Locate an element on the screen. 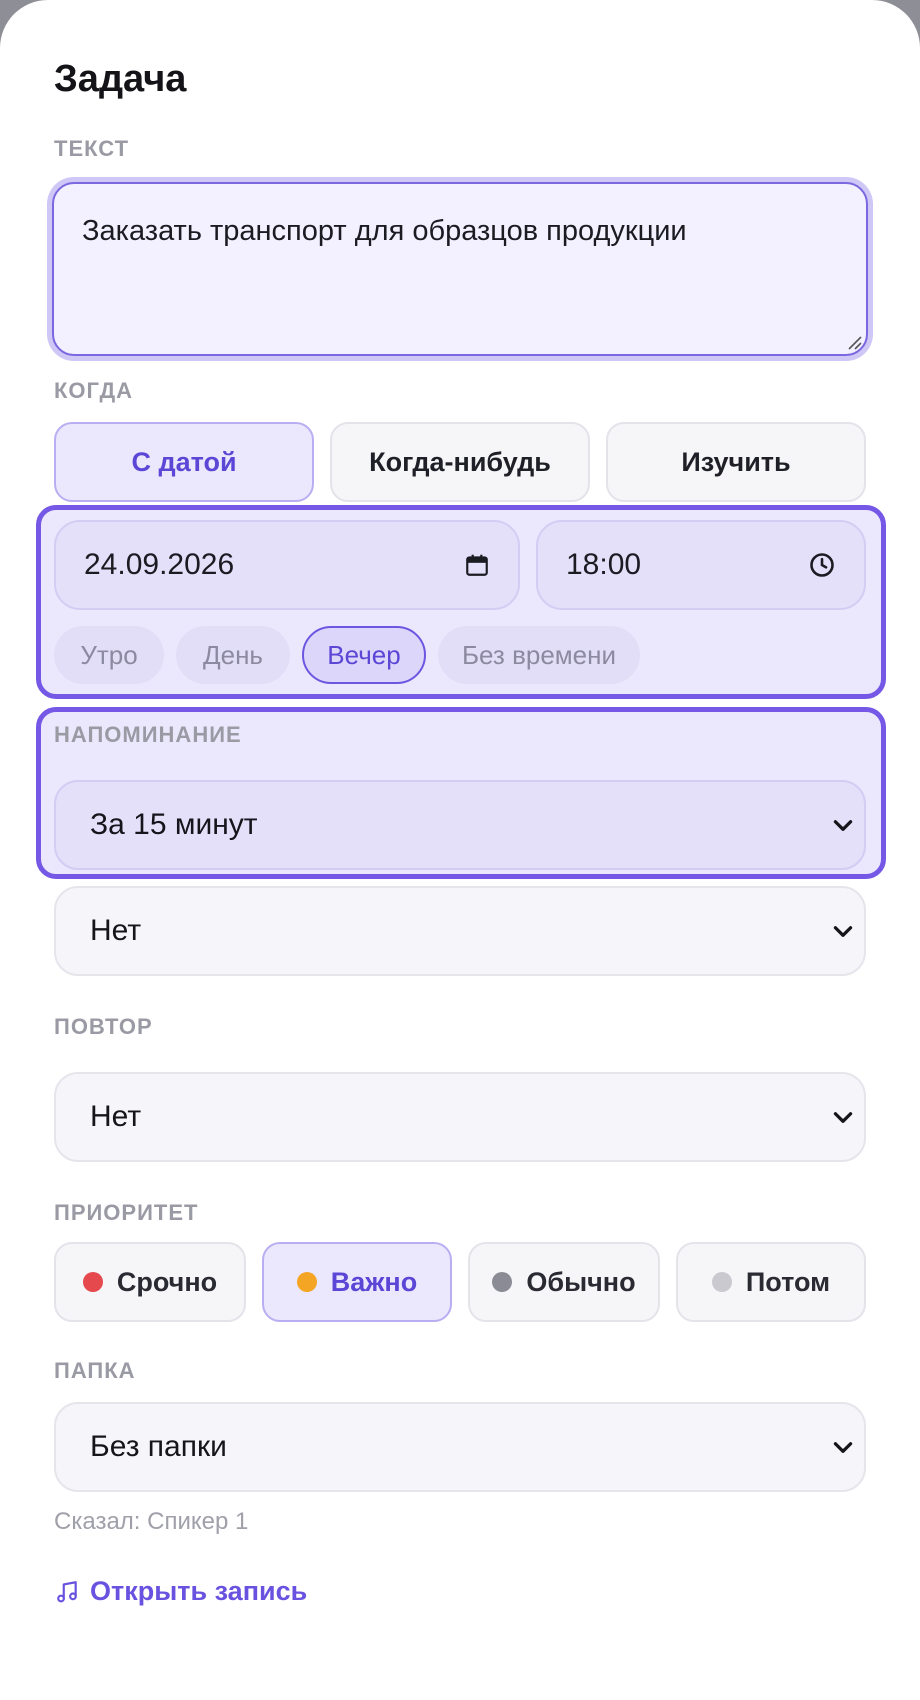 The width and height of the screenshot is (920, 1700). calendar-icon is located at coordinates (477, 565).